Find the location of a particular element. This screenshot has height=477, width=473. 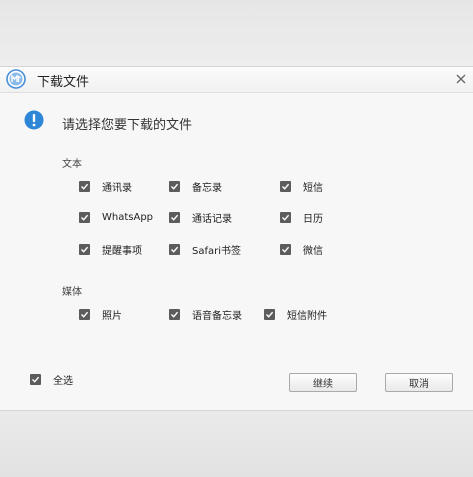

cancel-button: 取消 is located at coordinates (419, 382).